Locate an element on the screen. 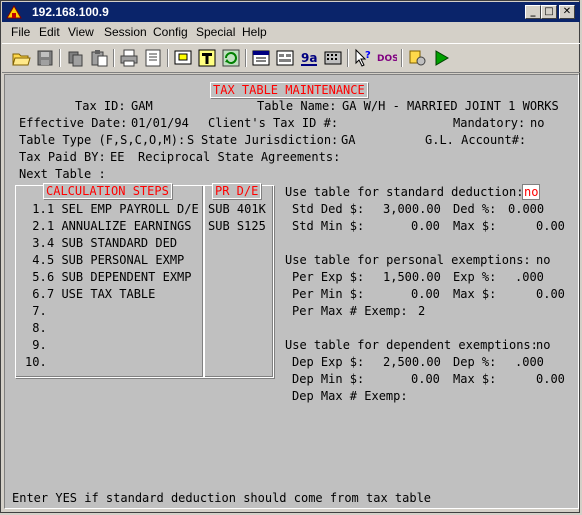  dep-max-label: Max $: is located at coordinates (475, 379).